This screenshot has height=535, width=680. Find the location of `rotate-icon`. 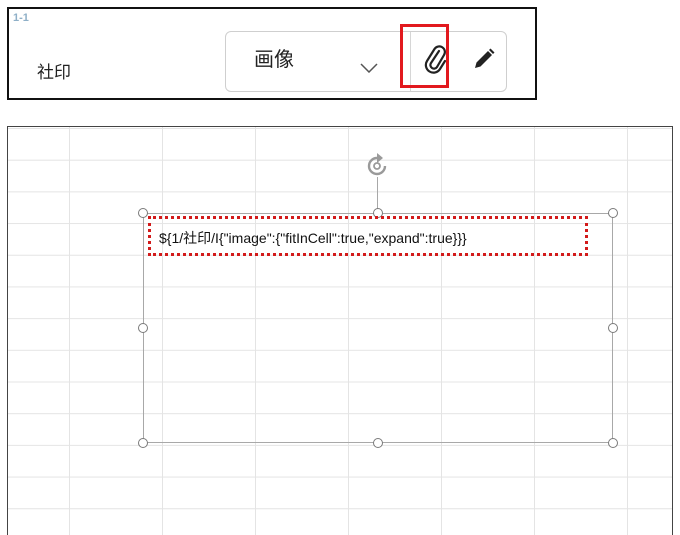

rotate-icon is located at coordinates (377, 168).